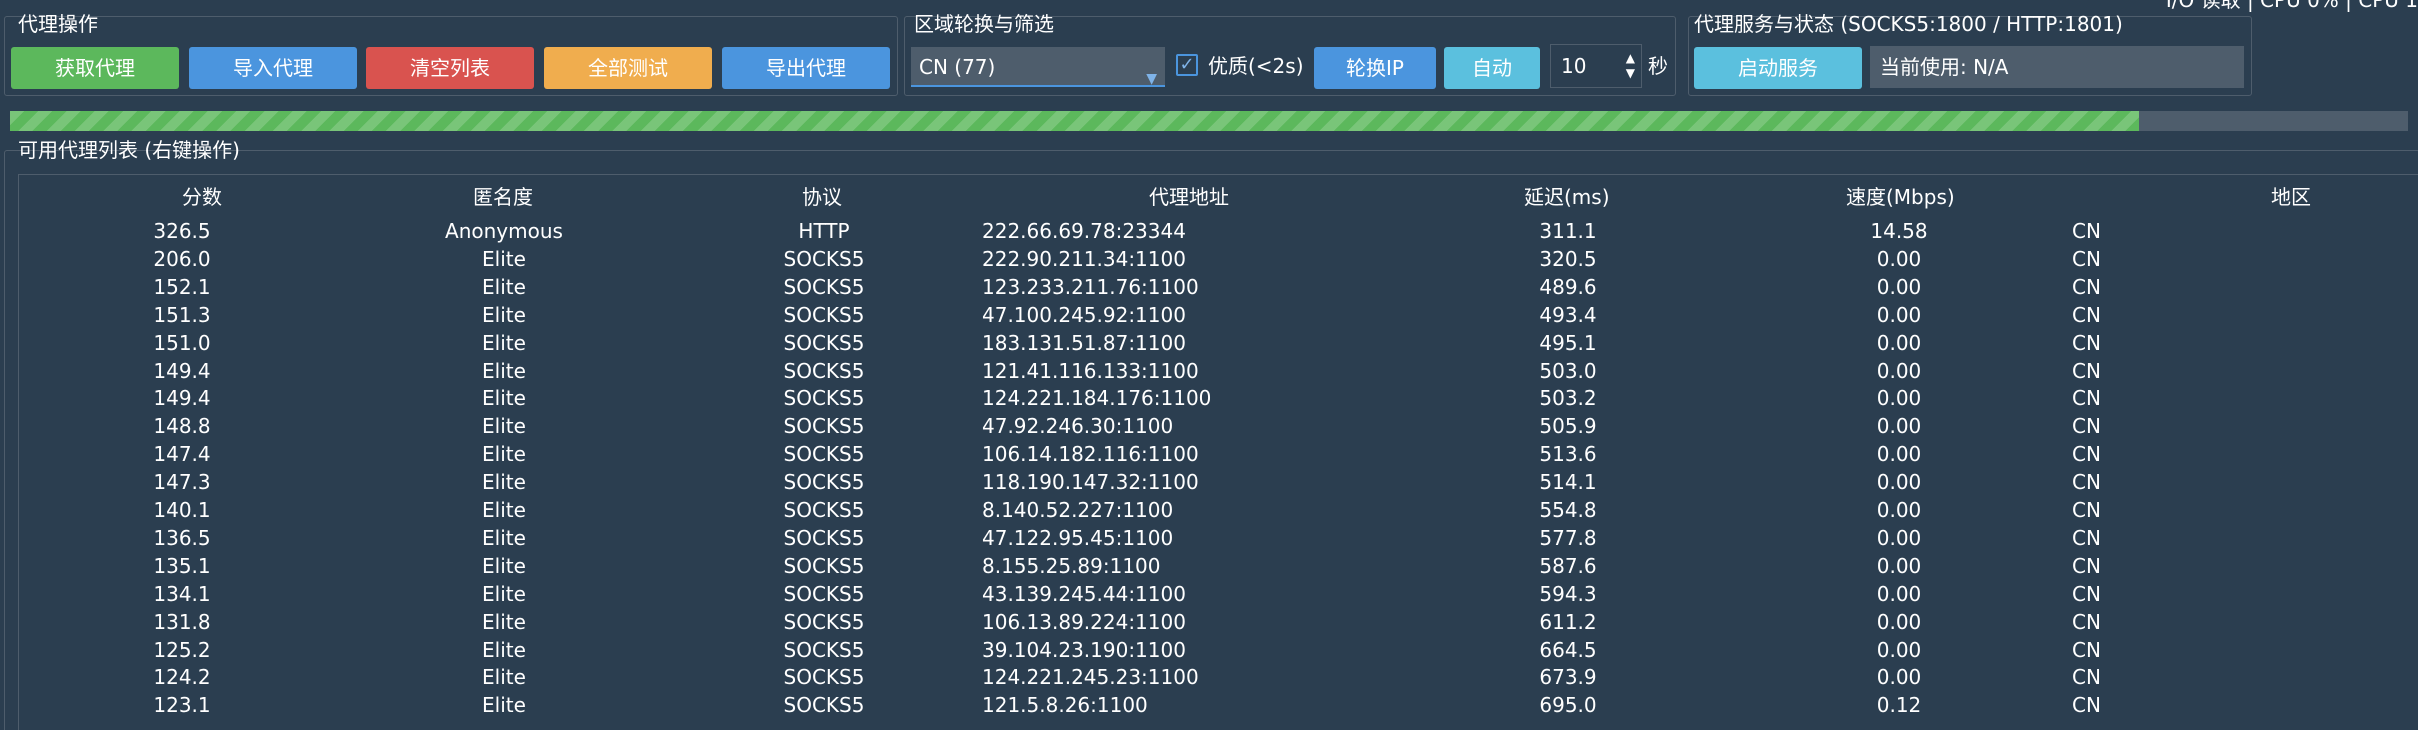 The image size is (2418, 730). What do you see at coordinates (182, 705) in the screenshot?
I see `cell-score: 123.1` at bounding box center [182, 705].